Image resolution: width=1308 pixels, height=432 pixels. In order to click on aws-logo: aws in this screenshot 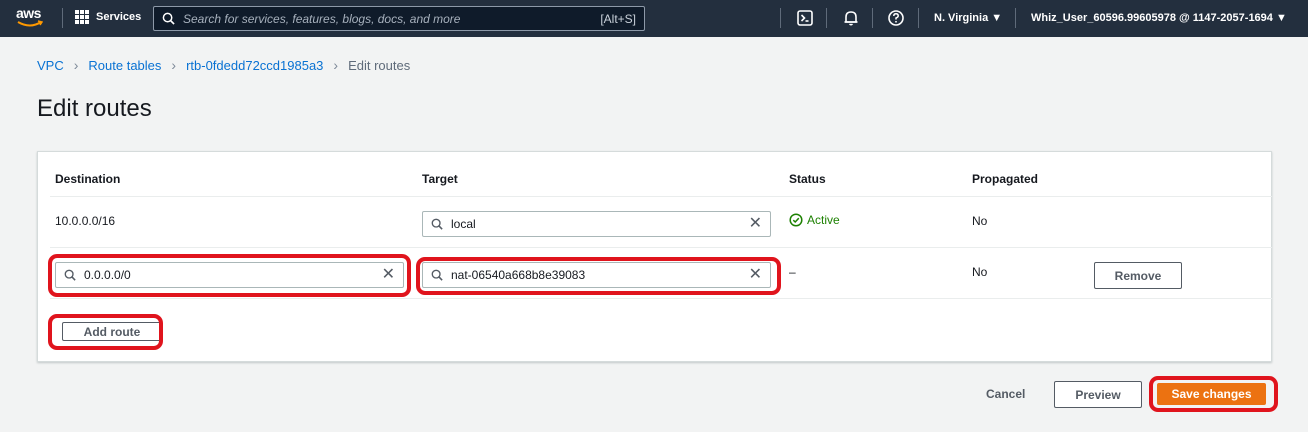, I will do `click(31, 18)`.